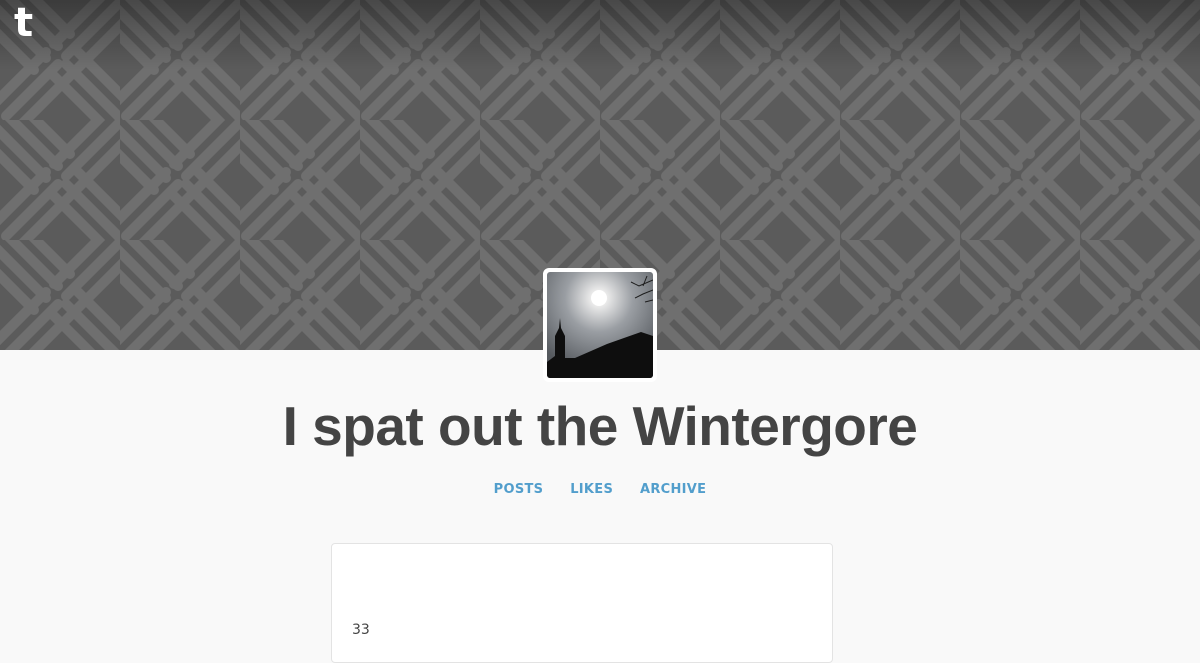  Describe the element at coordinates (673, 489) in the screenshot. I see `nav-archive-link: ARCHIVE` at that location.